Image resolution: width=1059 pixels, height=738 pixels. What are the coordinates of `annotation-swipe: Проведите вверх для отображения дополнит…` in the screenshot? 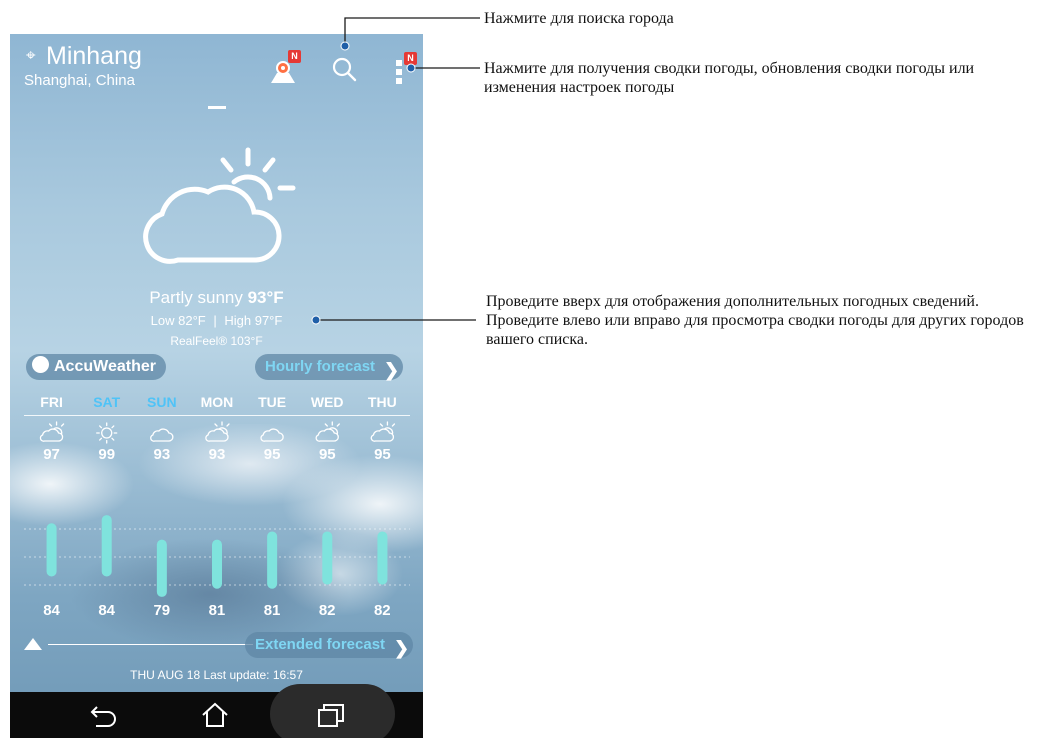 It's located at (771, 320).